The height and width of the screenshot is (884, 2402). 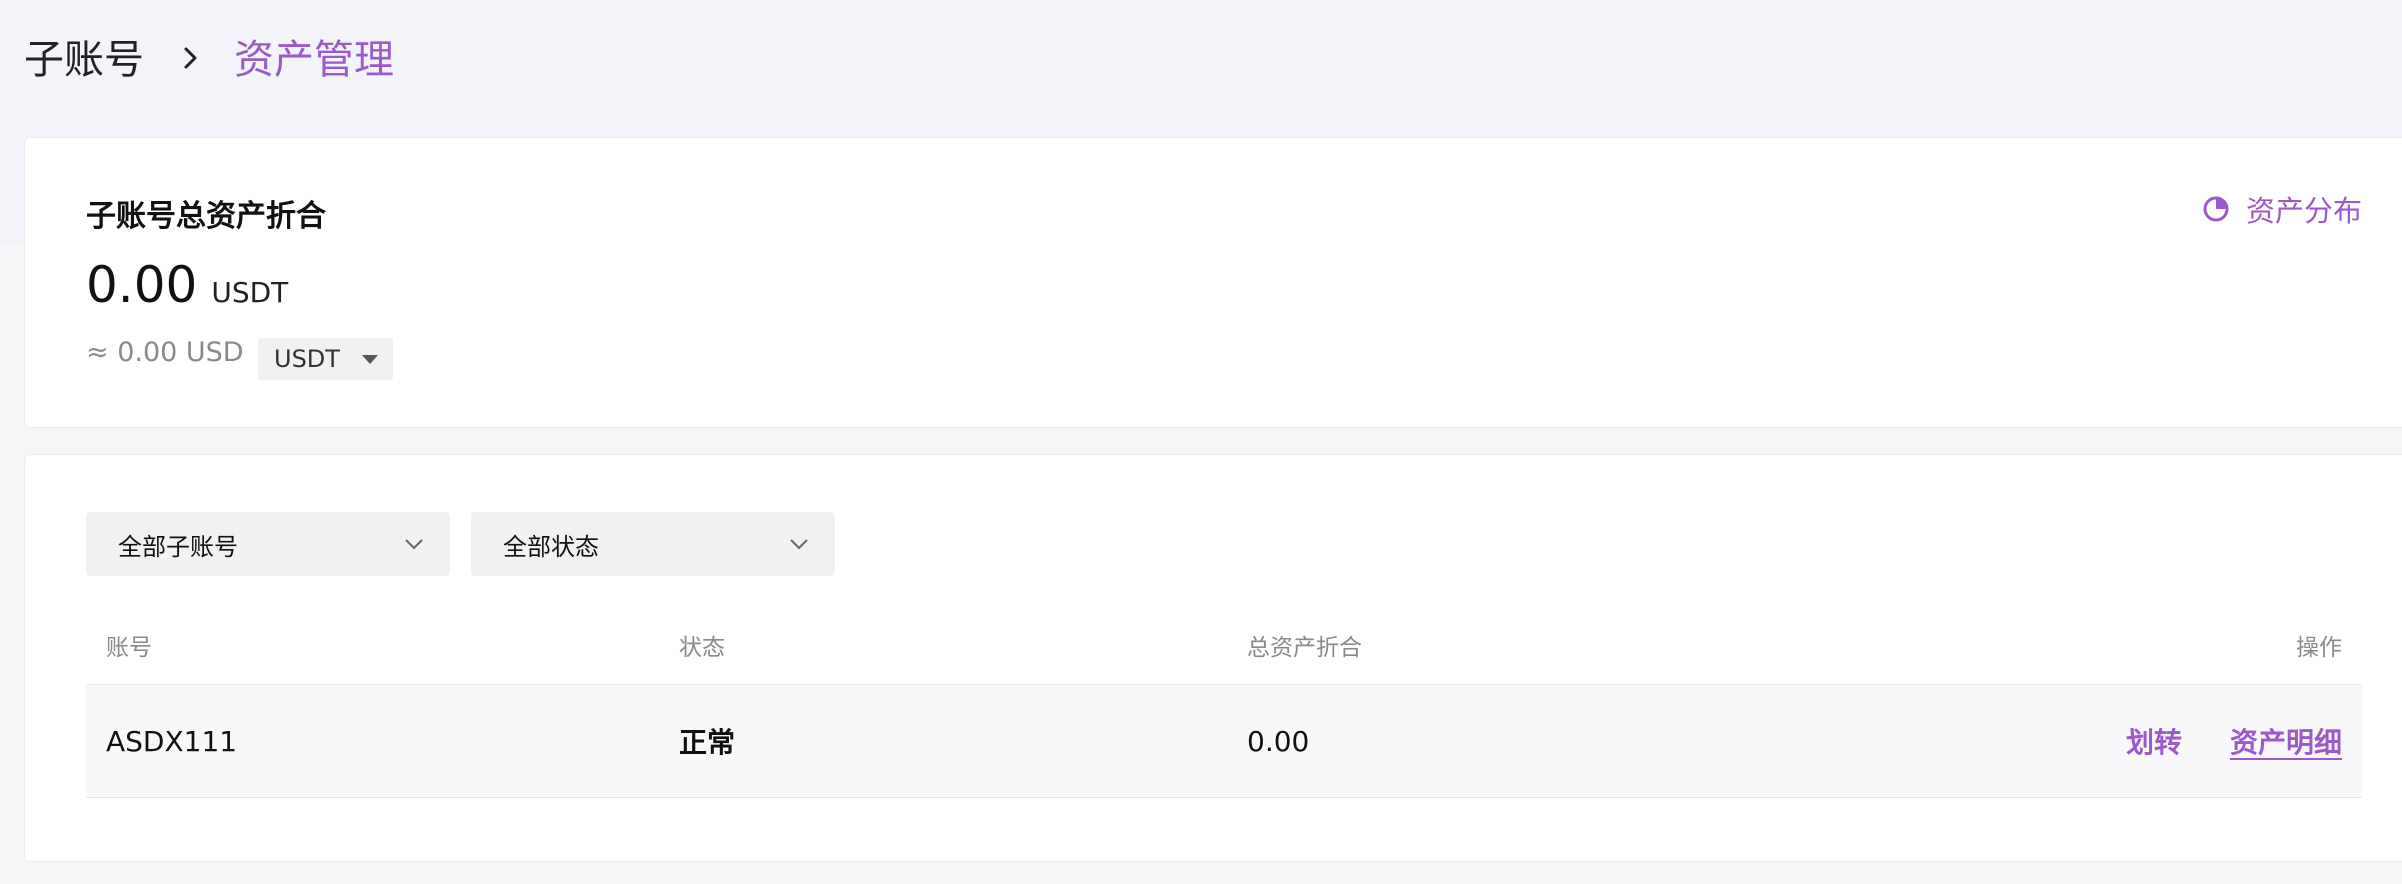 I want to click on transfer-link: 划转, so click(x=2154, y=741).